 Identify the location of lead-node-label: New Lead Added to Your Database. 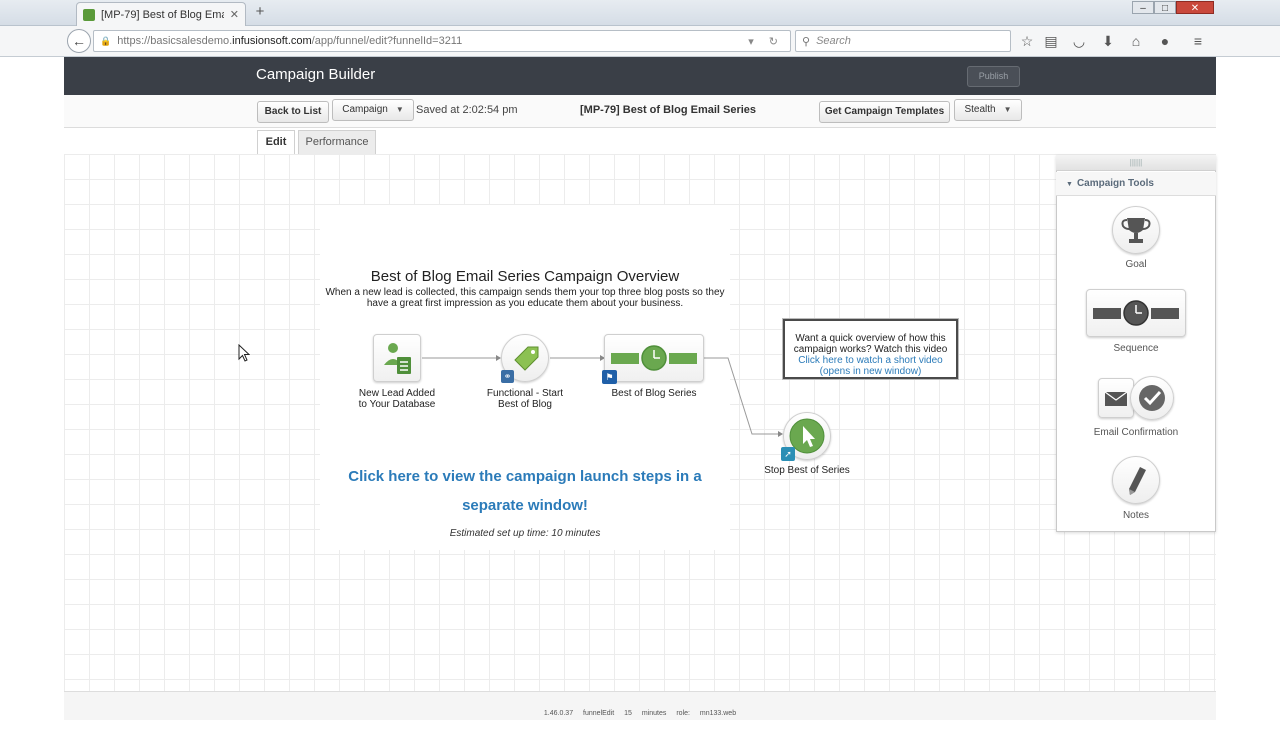
(397, 399).